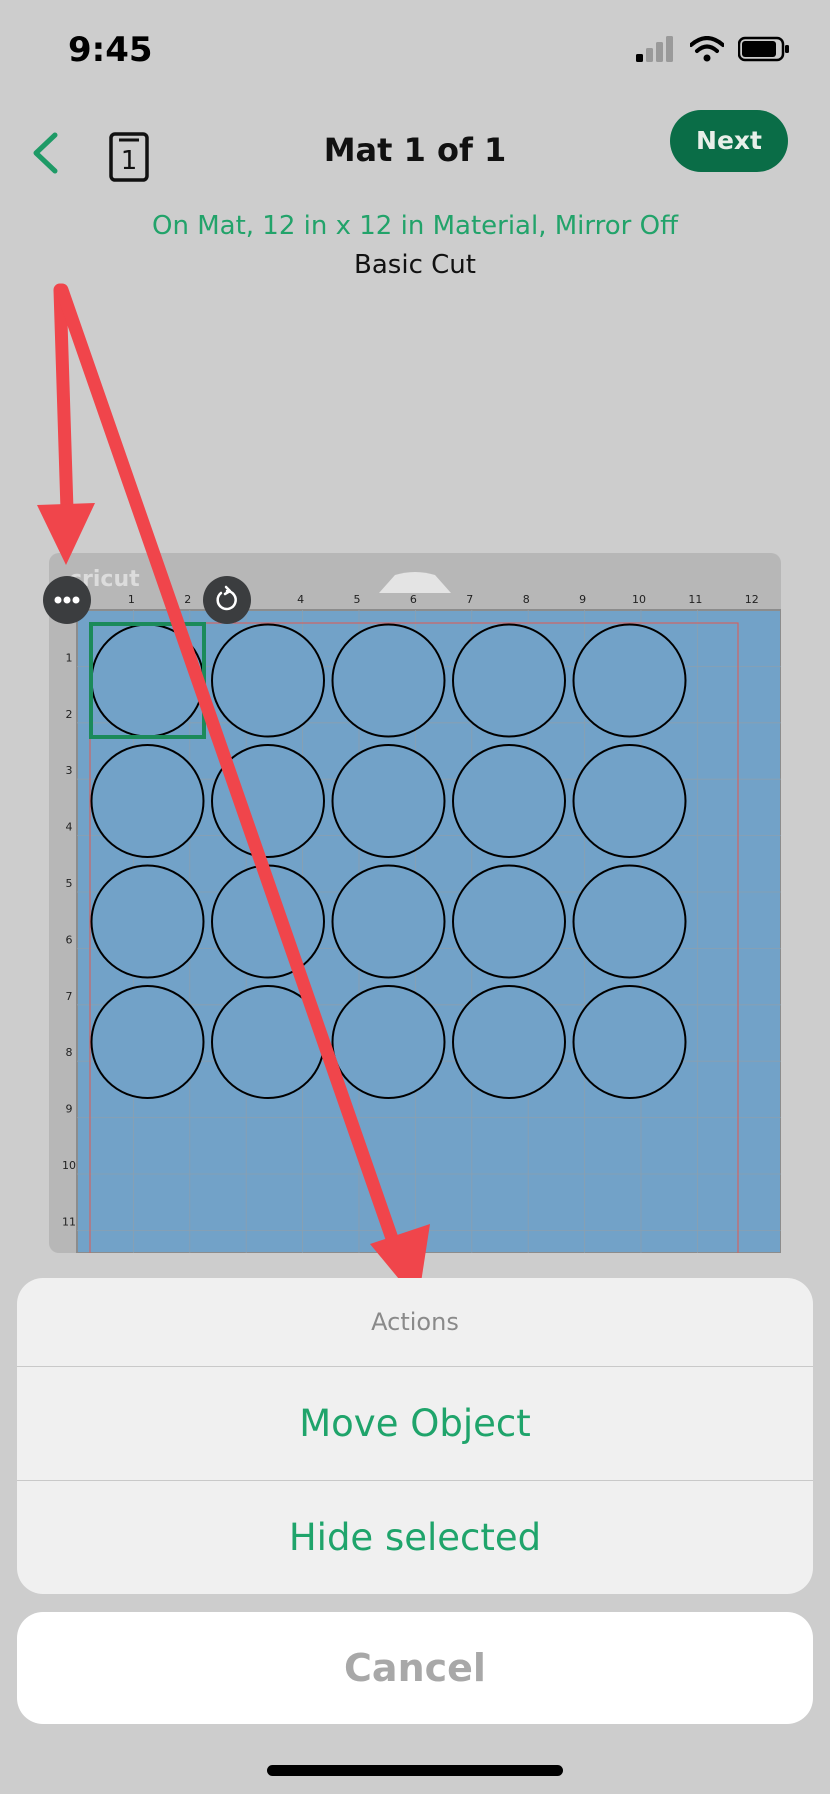  What do you see at coordinates (69, 1221) in the screenshot?
I see `left-ruler-label: 11` at bounding box center [69, 1221].